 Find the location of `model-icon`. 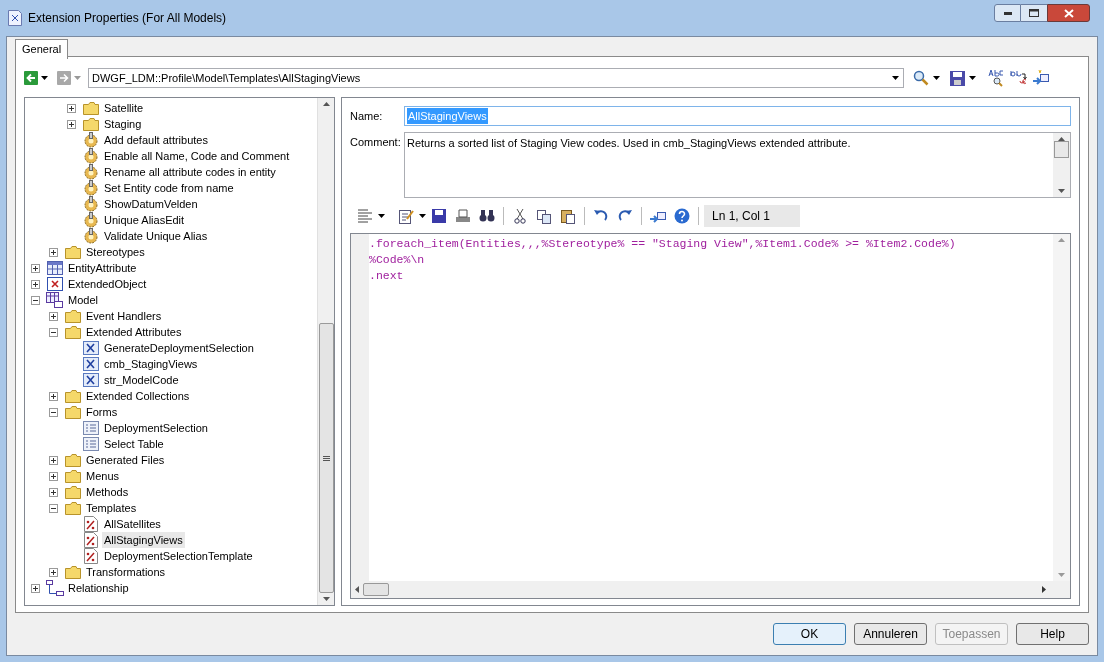

model-icon is located at coordinates (54, 300).